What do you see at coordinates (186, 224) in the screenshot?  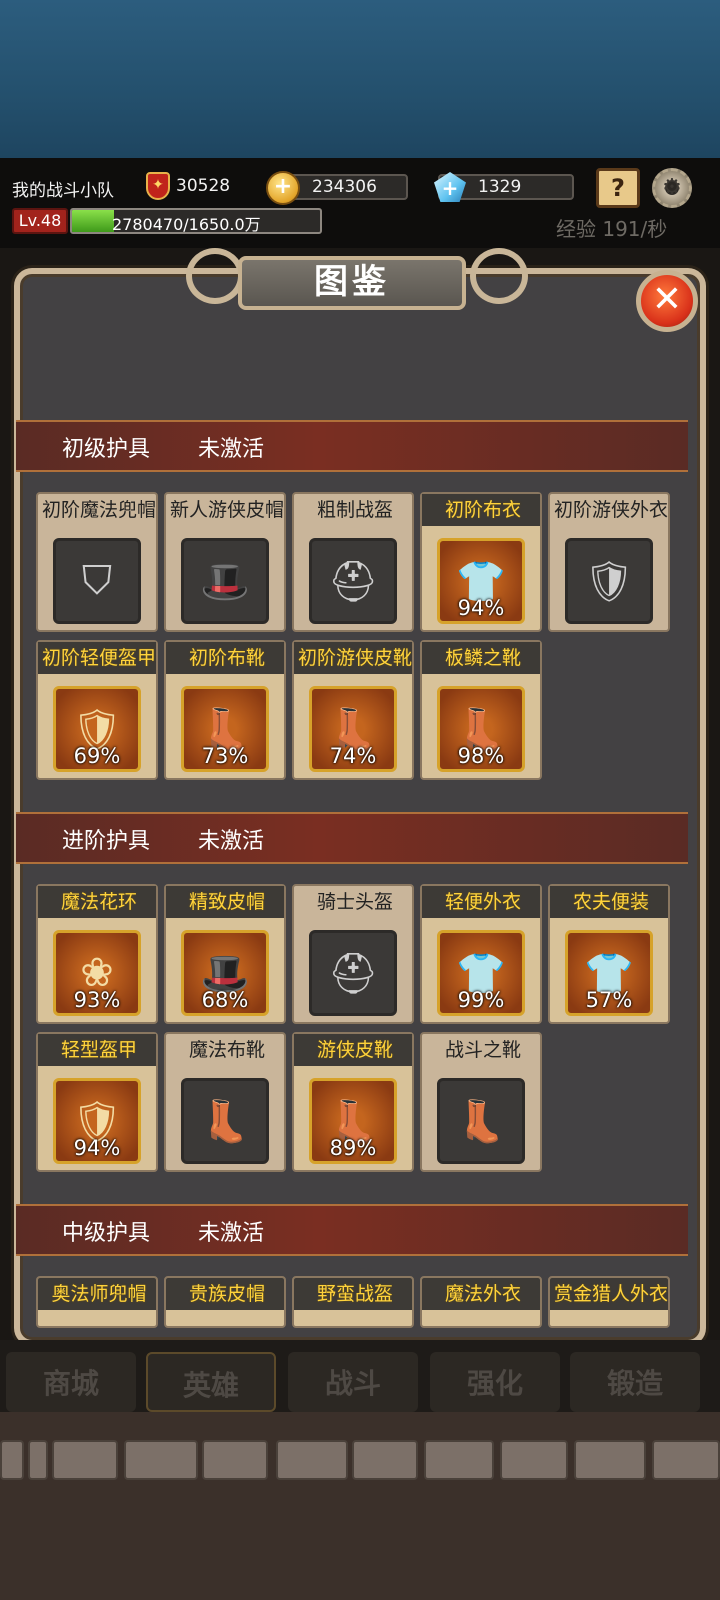 I see `exp-text: 2780470/1650.0万` at bounding box center [186, 224].